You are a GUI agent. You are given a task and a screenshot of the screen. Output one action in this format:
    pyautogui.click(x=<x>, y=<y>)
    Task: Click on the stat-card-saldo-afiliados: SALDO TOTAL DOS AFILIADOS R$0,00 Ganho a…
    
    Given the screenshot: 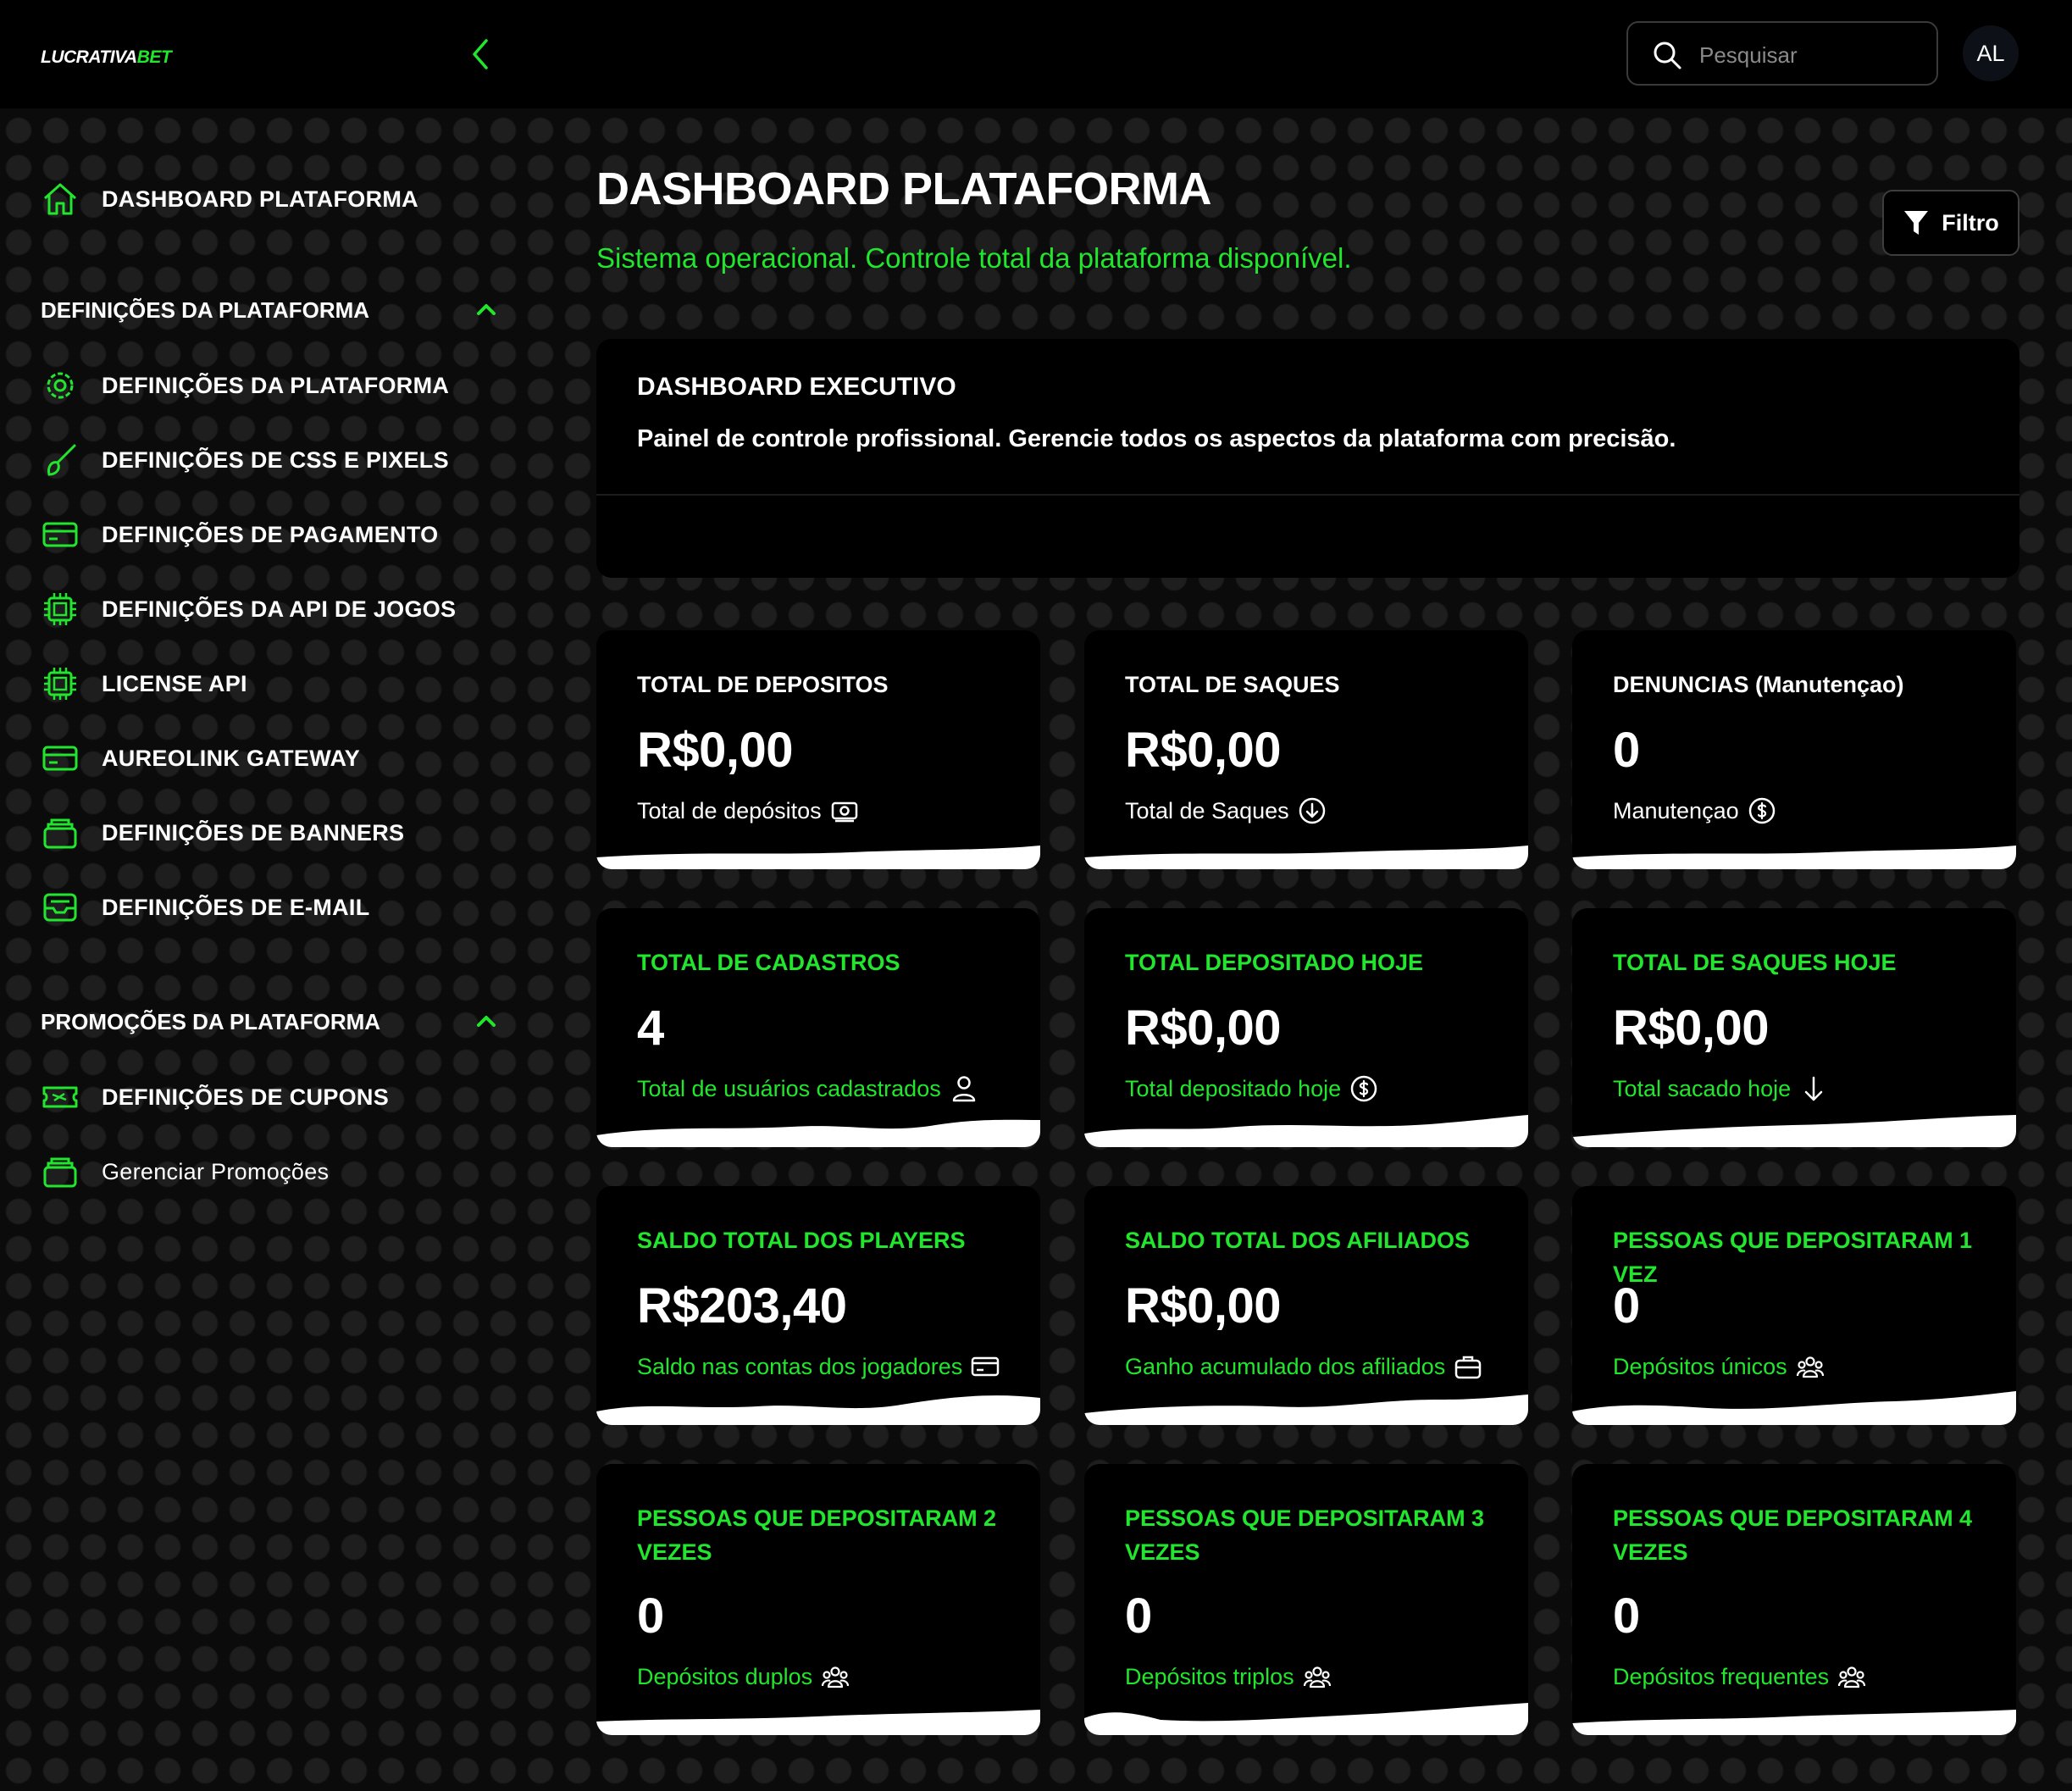 What is the action you would take?
    pyautogui.click(x=1306, y=1306)
    